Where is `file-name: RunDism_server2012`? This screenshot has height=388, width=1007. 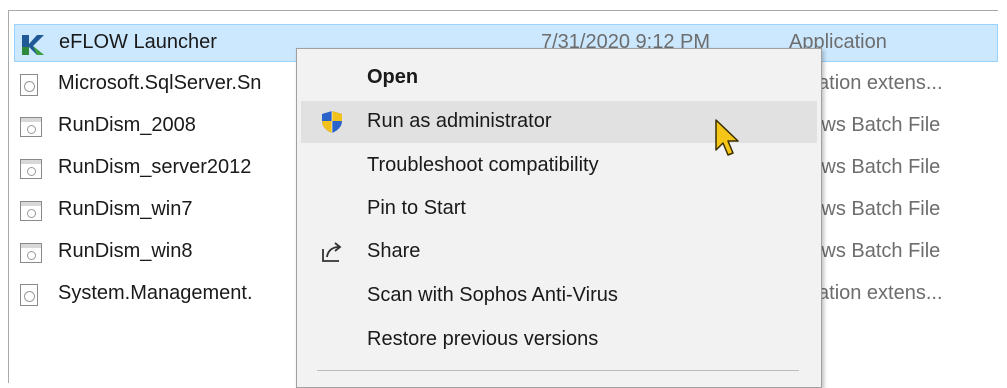 file-name: RunDism_server2012 is located at coordinates (155, 167).